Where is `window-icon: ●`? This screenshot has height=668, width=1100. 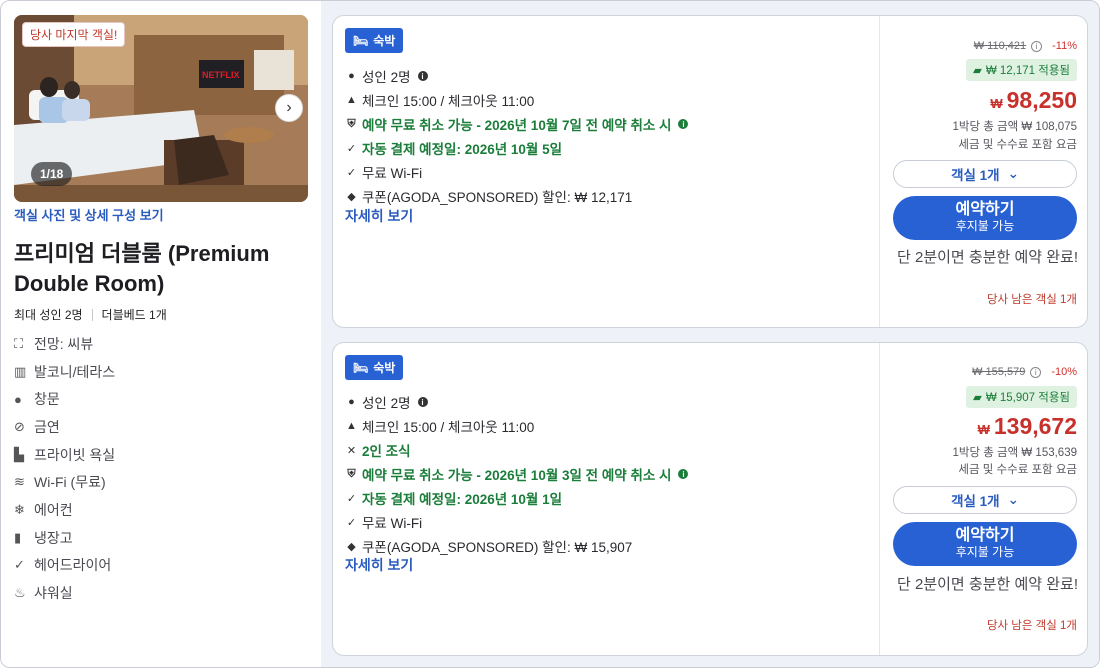 window-icon: ● is located at coordinates (18, 399).